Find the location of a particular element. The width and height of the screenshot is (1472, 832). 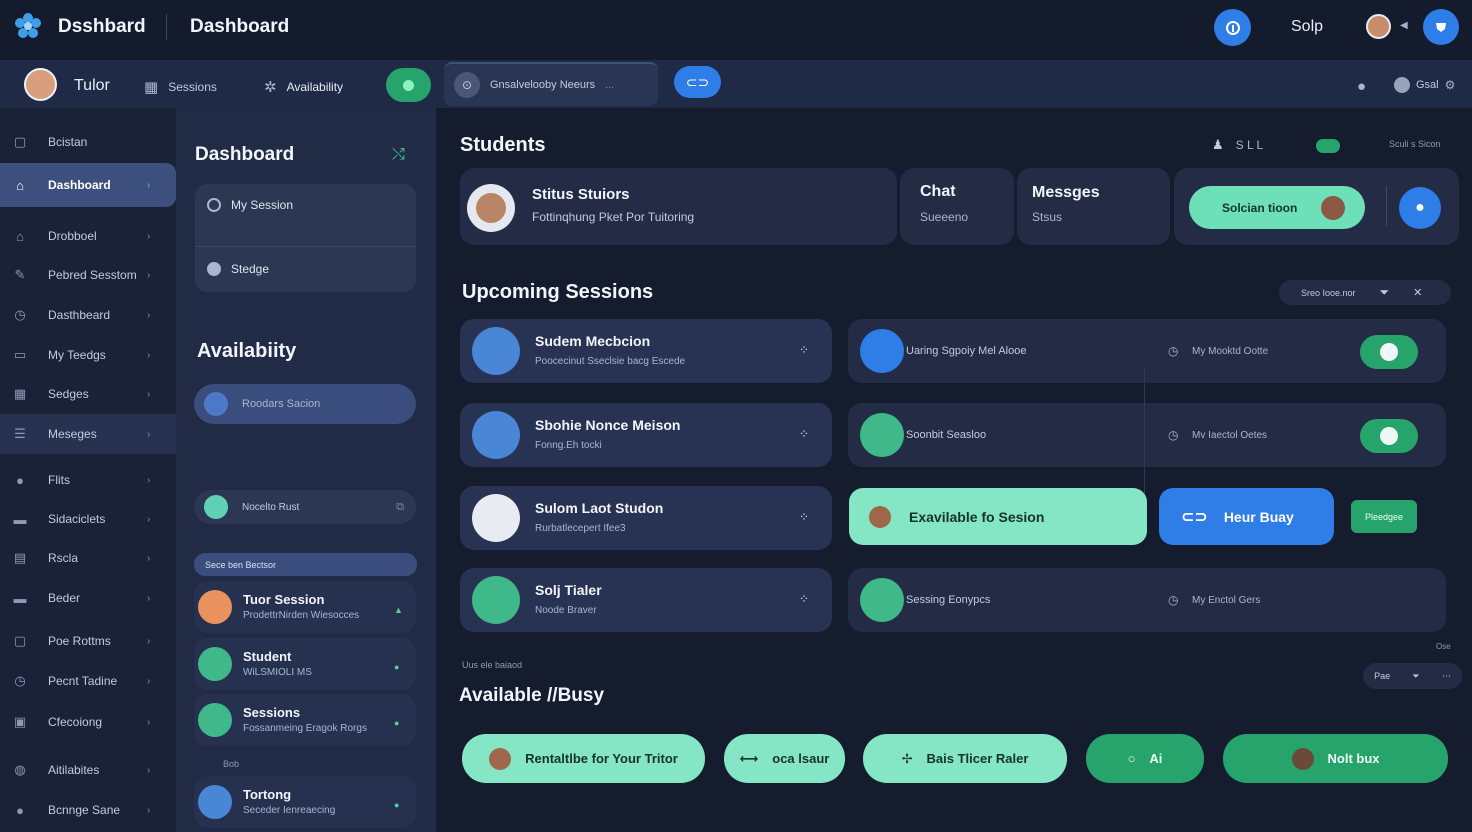

sidebar-item-my-teedgs: ▭ My Teedgs › is located at coordinates (88, 355).